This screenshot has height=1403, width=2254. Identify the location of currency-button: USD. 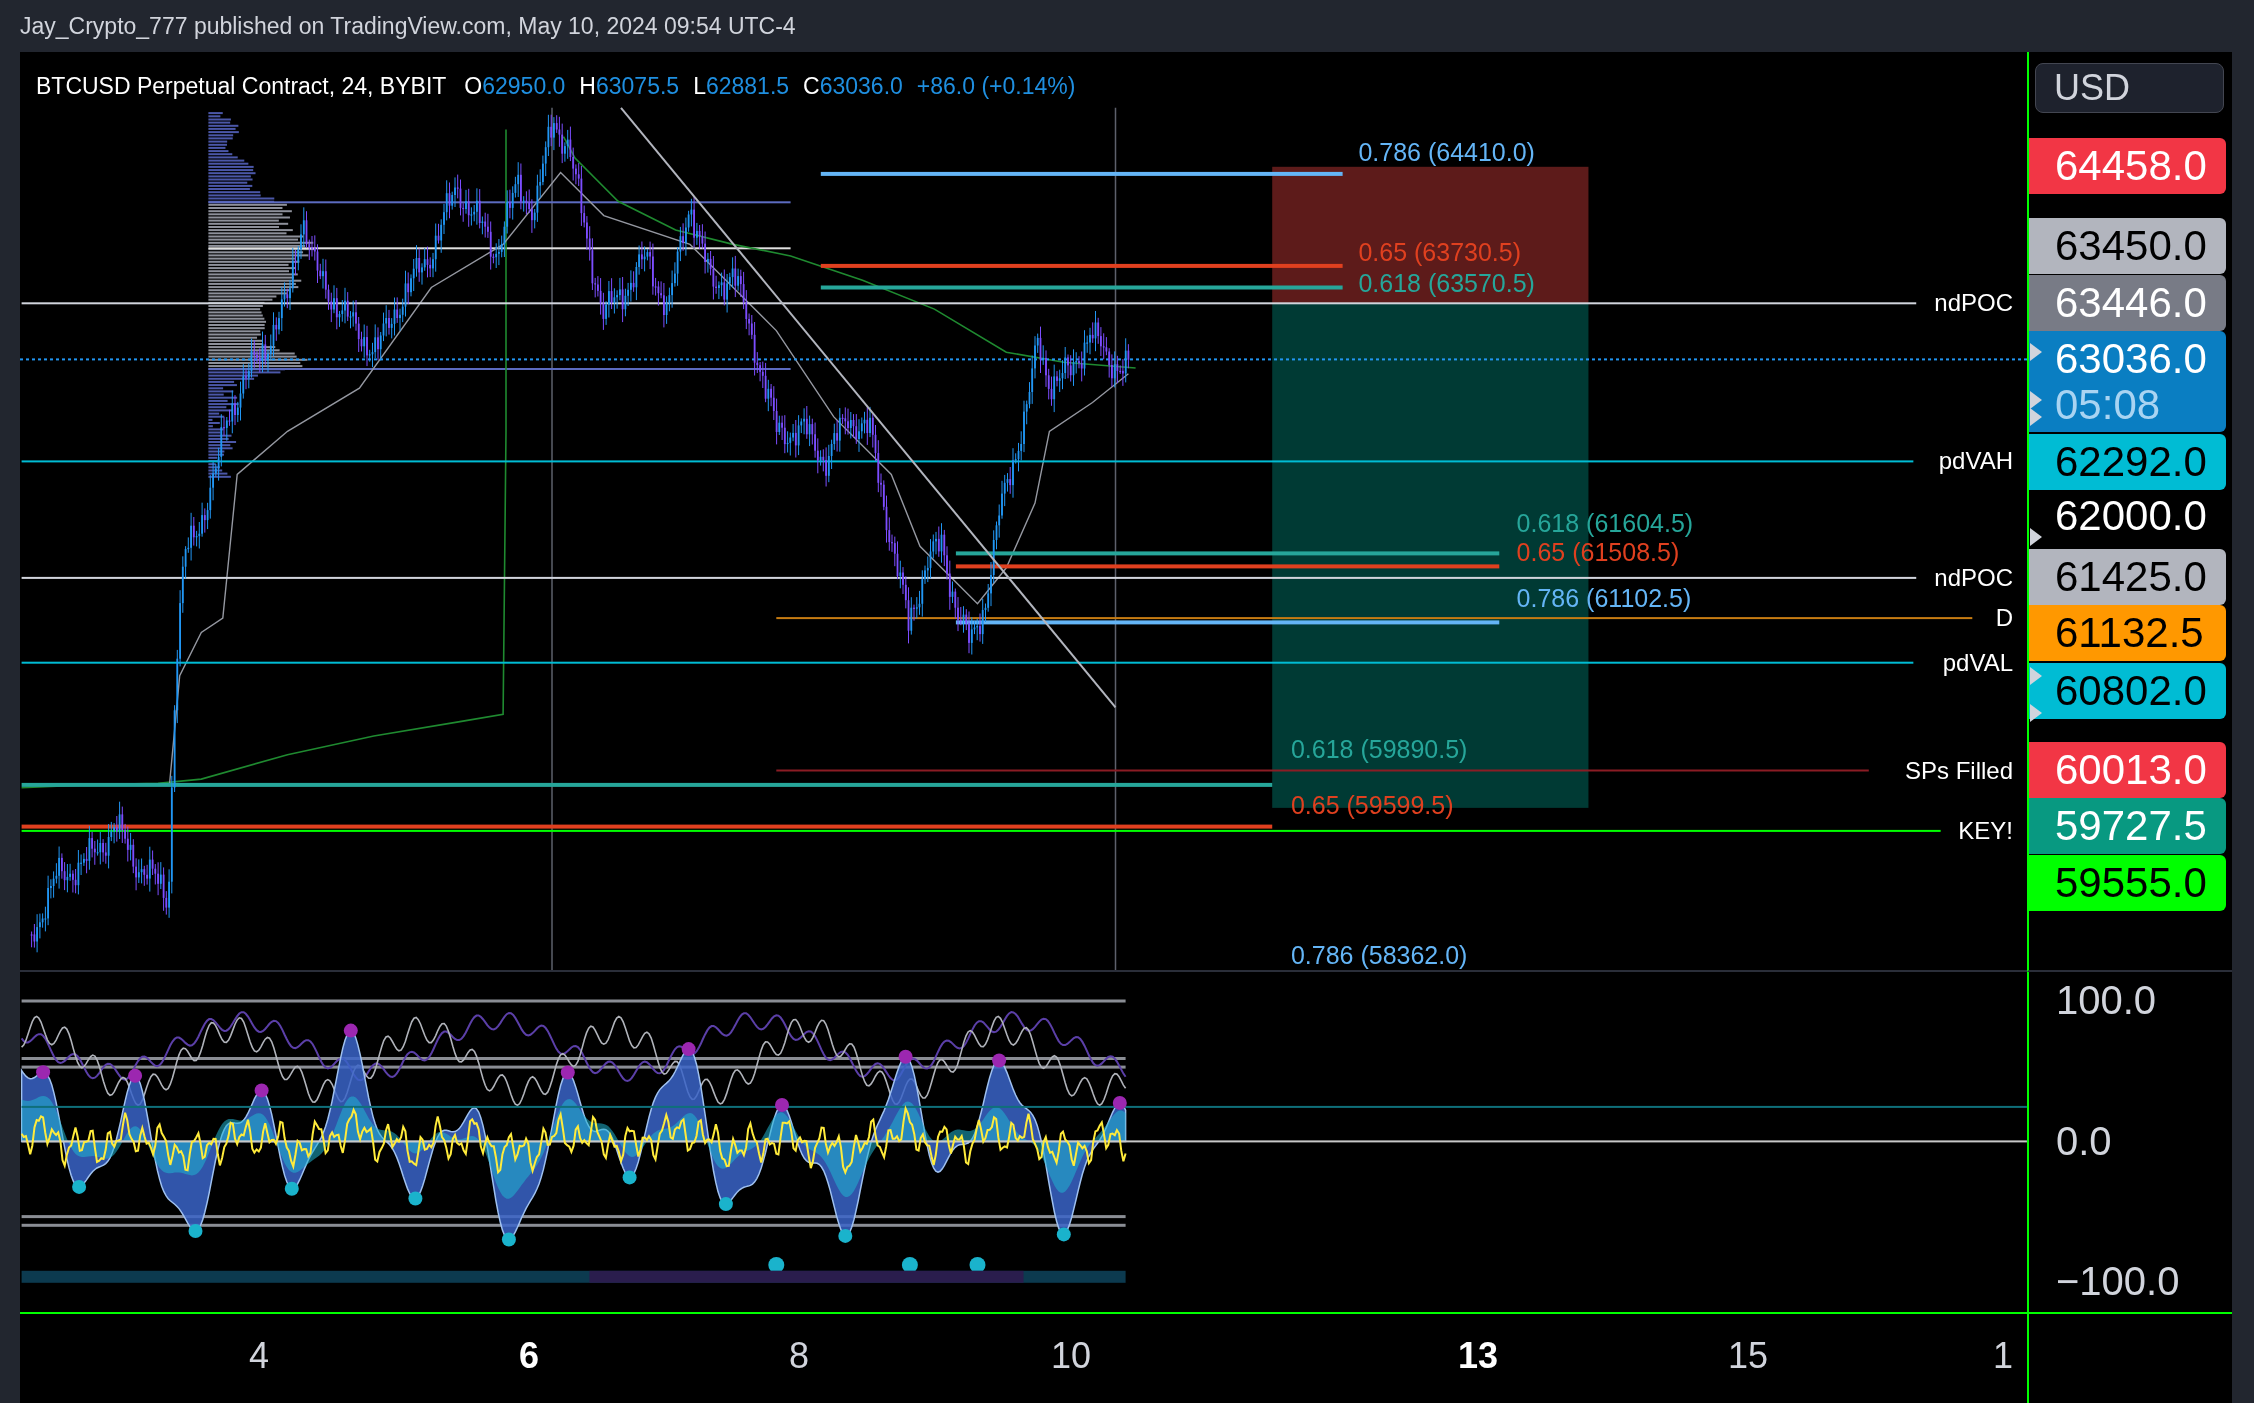
(2129, 88).